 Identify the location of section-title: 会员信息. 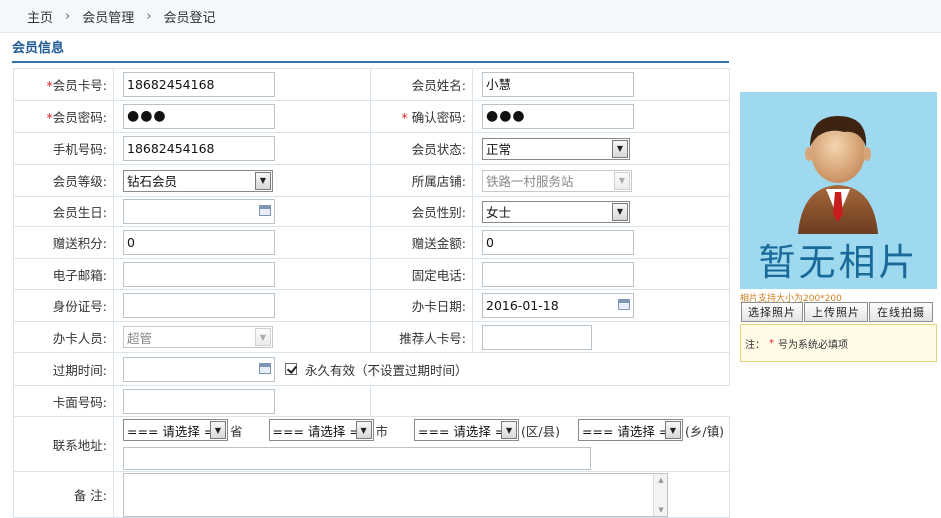
(370, 51).